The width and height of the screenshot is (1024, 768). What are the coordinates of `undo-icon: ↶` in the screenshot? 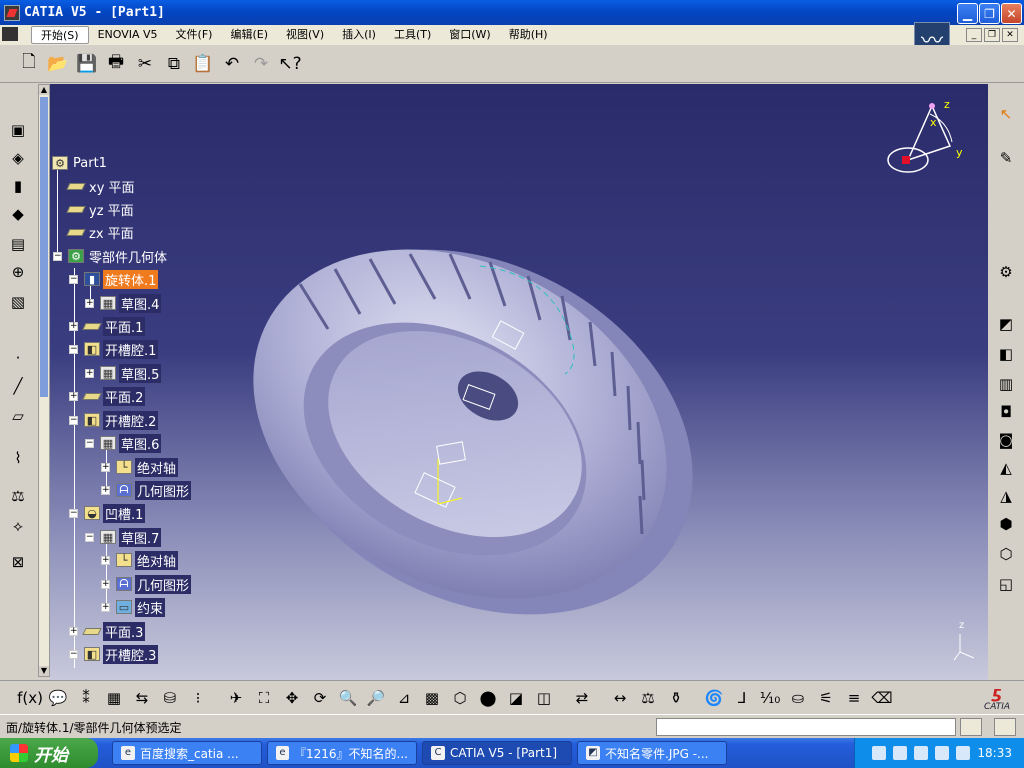 It's located at (232, 64).